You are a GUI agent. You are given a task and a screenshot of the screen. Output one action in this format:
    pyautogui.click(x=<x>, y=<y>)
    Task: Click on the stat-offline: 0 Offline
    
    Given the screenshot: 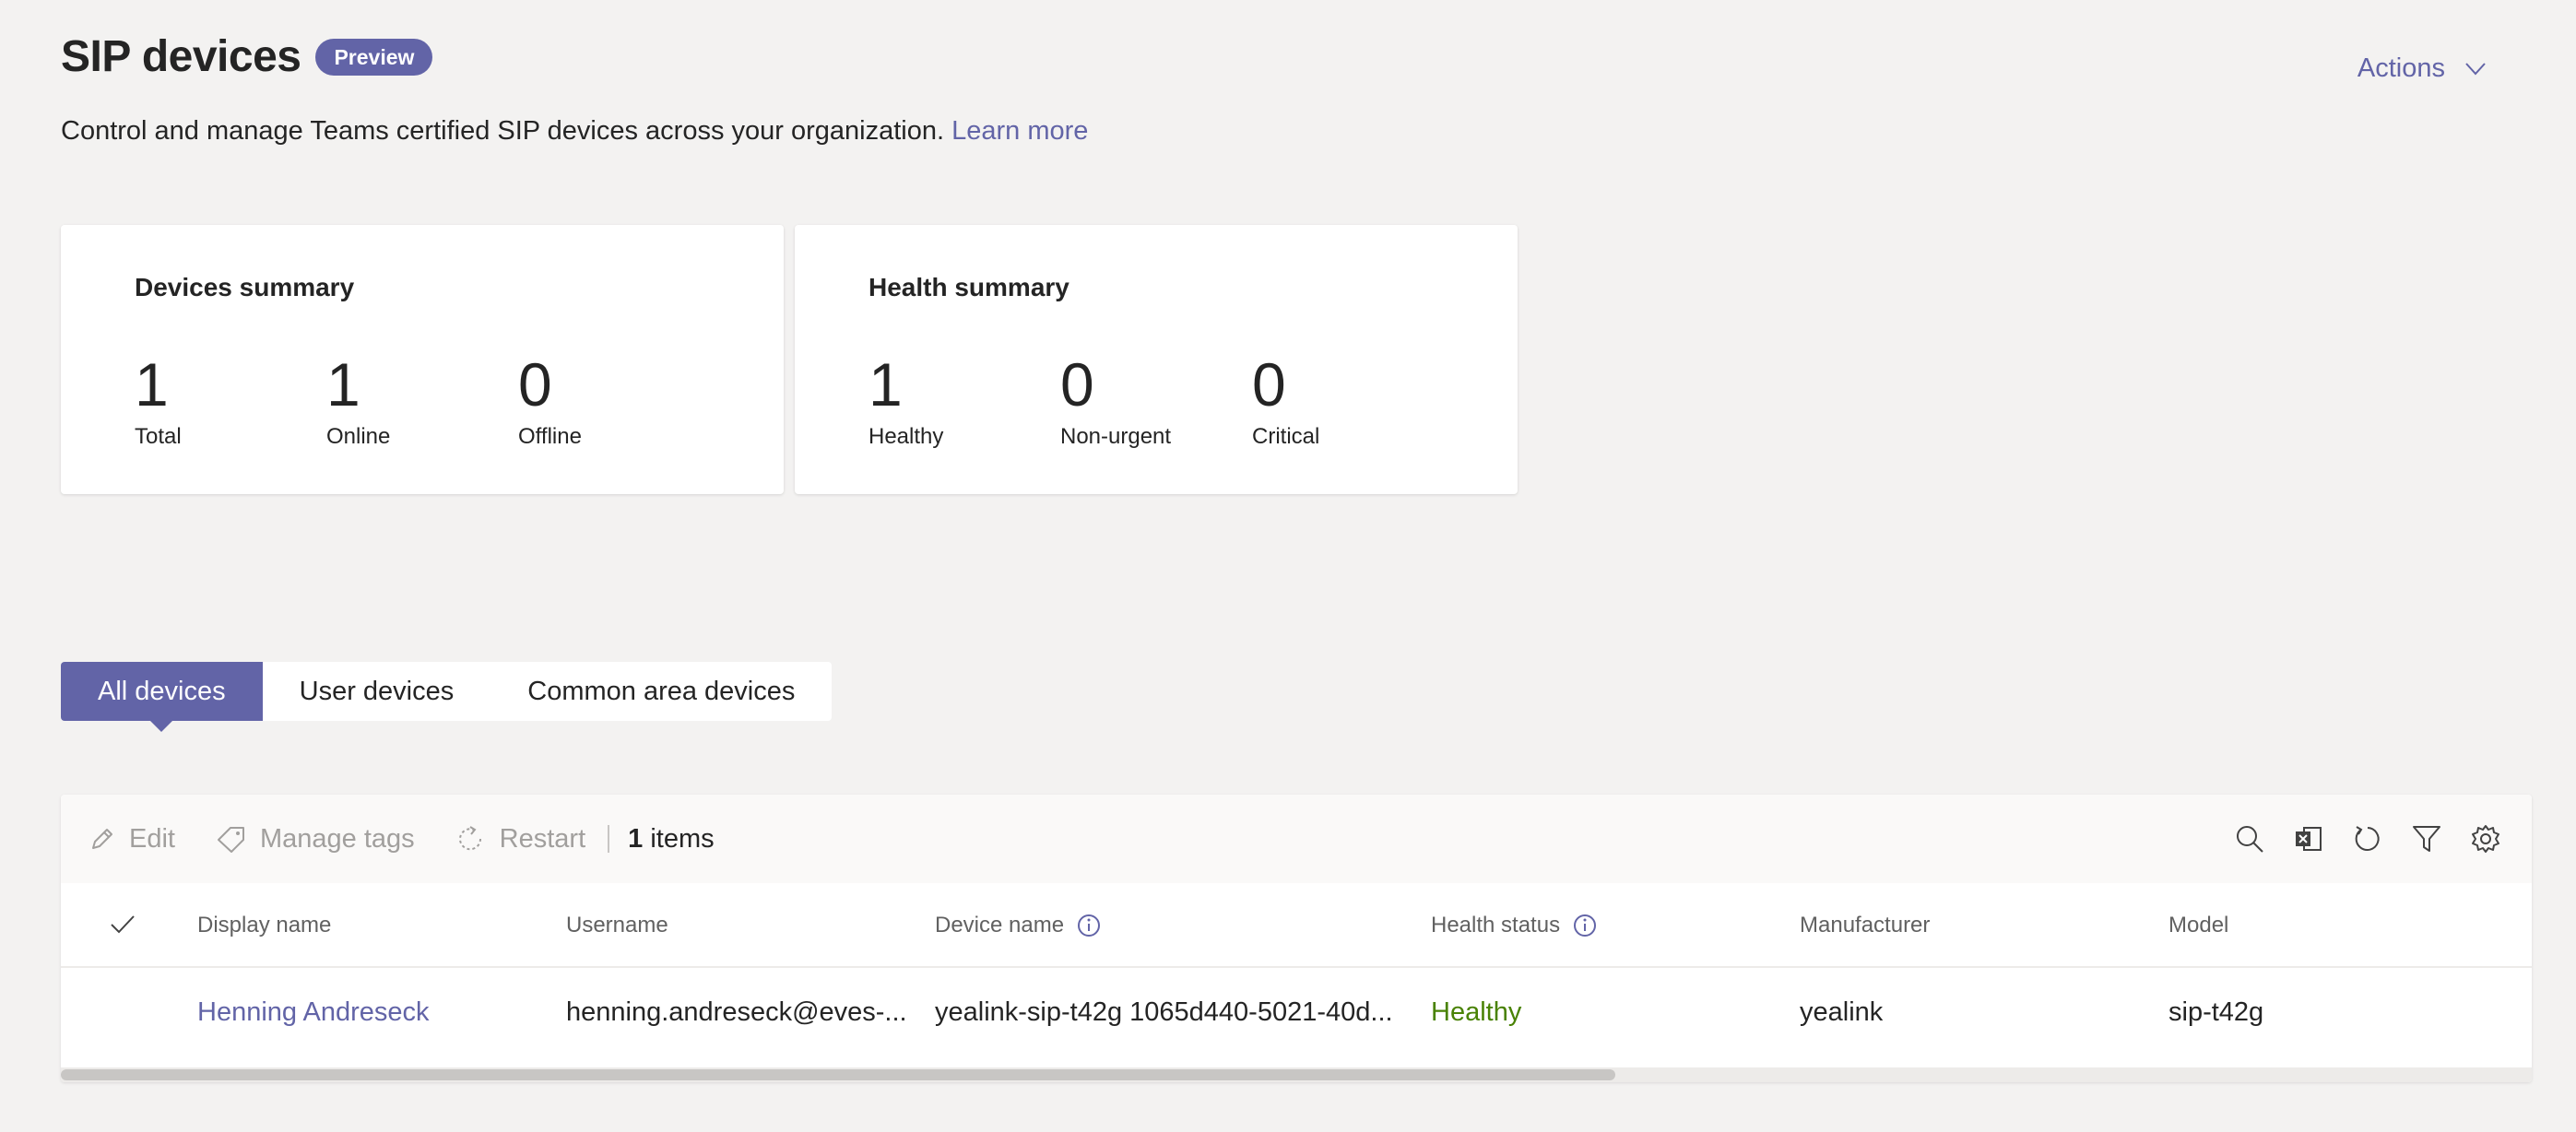 What is the action you would take?
    pyautogui.click(x=550, y=402)
    